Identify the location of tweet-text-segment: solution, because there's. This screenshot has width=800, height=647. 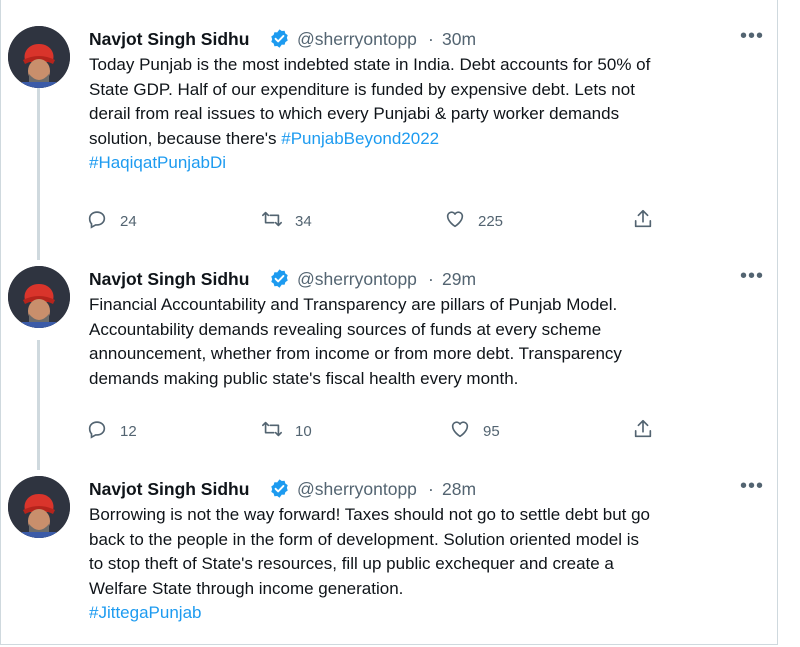
(185, 138).